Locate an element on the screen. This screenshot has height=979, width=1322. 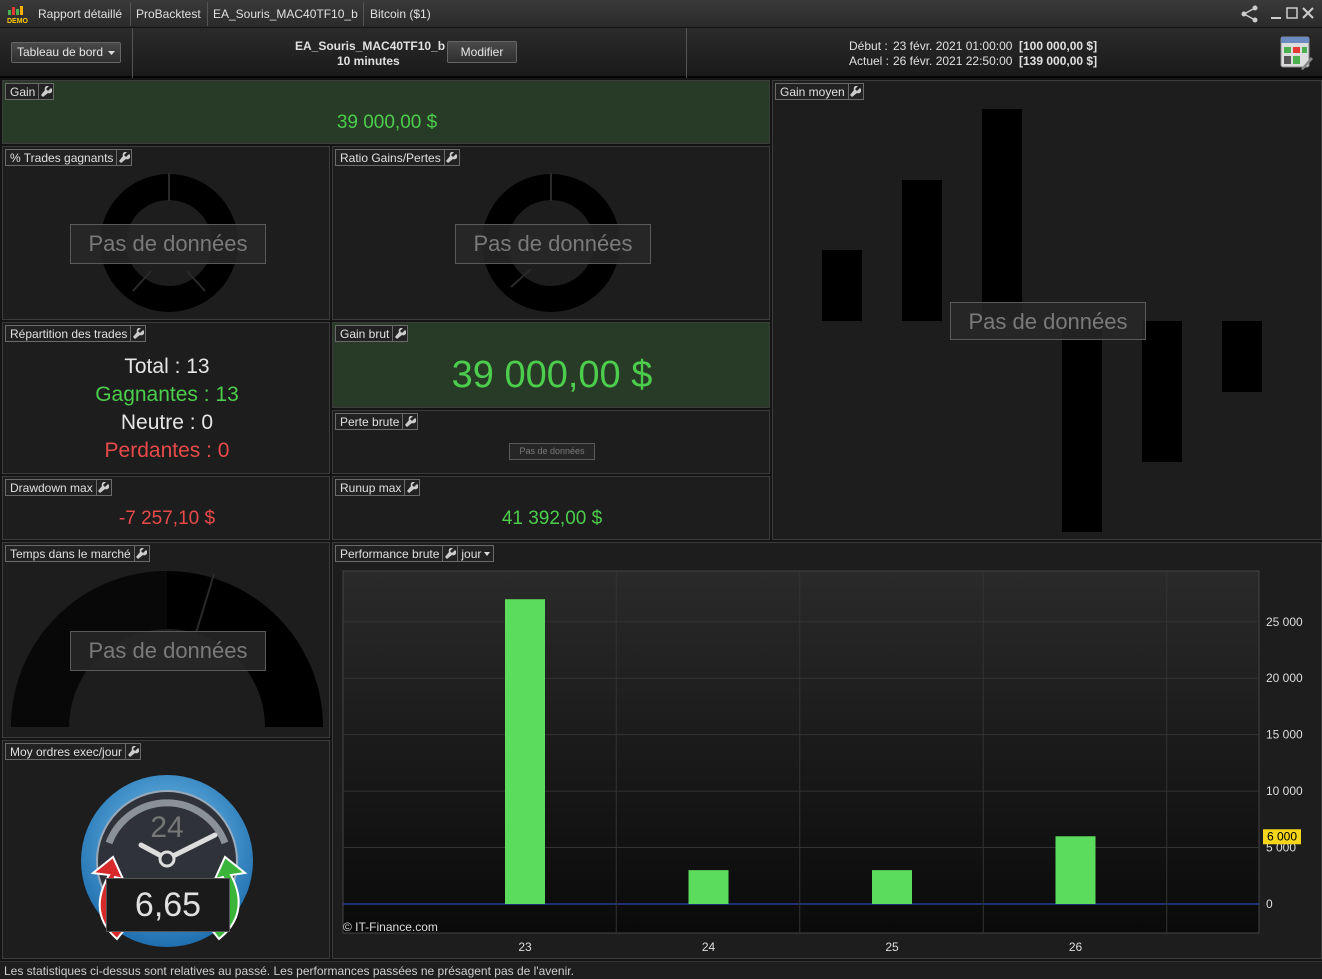
time-in-market-panel-title: Temps dans le marché is located at coordinates (77, 553).